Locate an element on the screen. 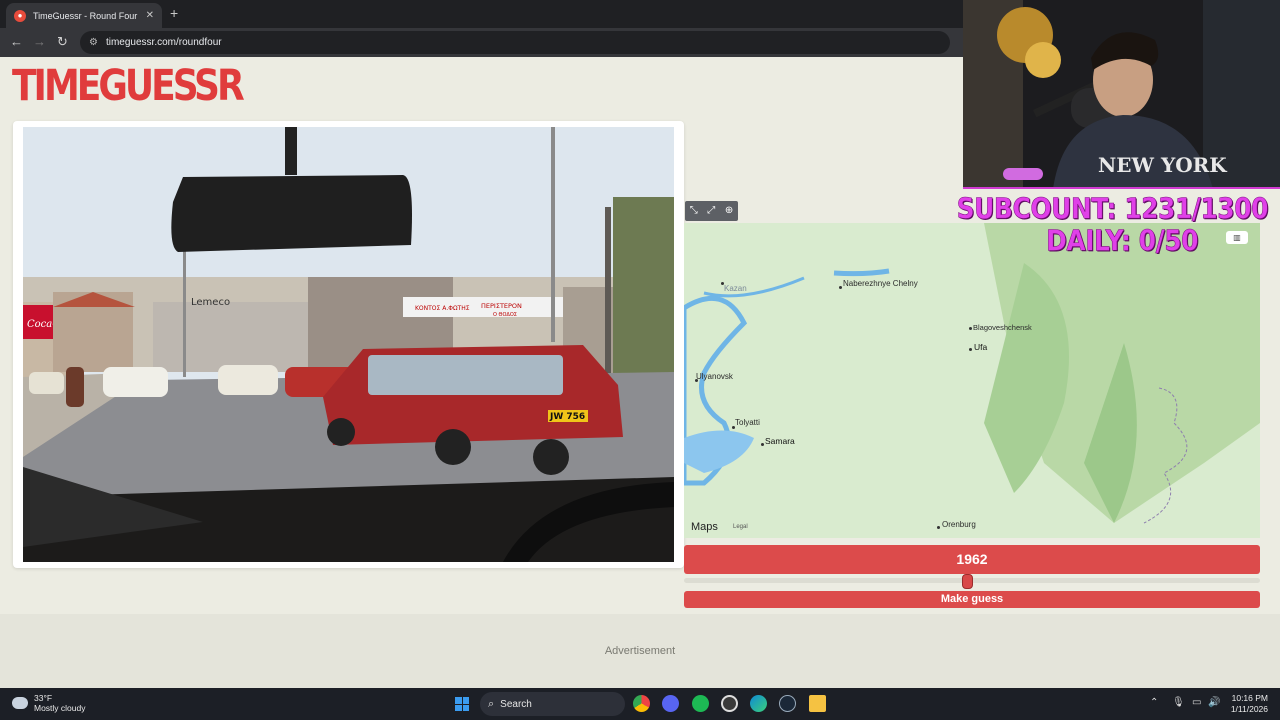 Image resolution: width=1280 pixels, height=720 pixels. browser-tab: ● TimeGuessr - Round Four ✕ is located at coordinates (84, 15).